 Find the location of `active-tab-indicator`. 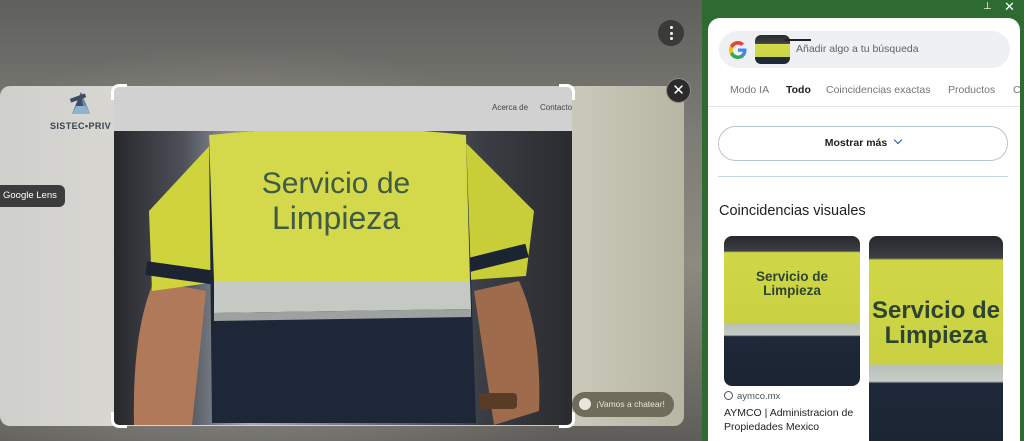

active-tab-indicator is located at coordinates (798, 40).